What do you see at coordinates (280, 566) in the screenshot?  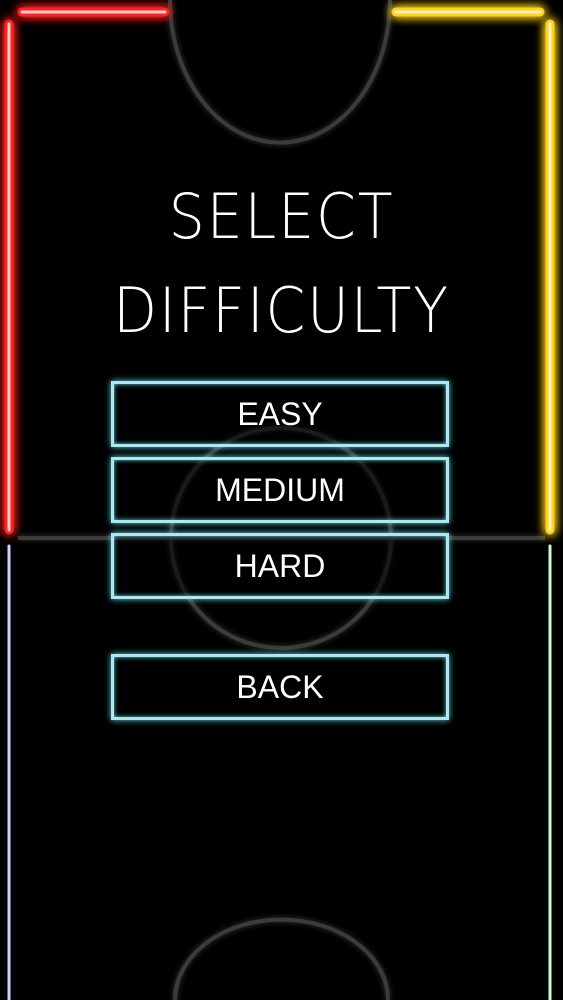 I see `hard-button: HARD` at bounding box center [280, 566].